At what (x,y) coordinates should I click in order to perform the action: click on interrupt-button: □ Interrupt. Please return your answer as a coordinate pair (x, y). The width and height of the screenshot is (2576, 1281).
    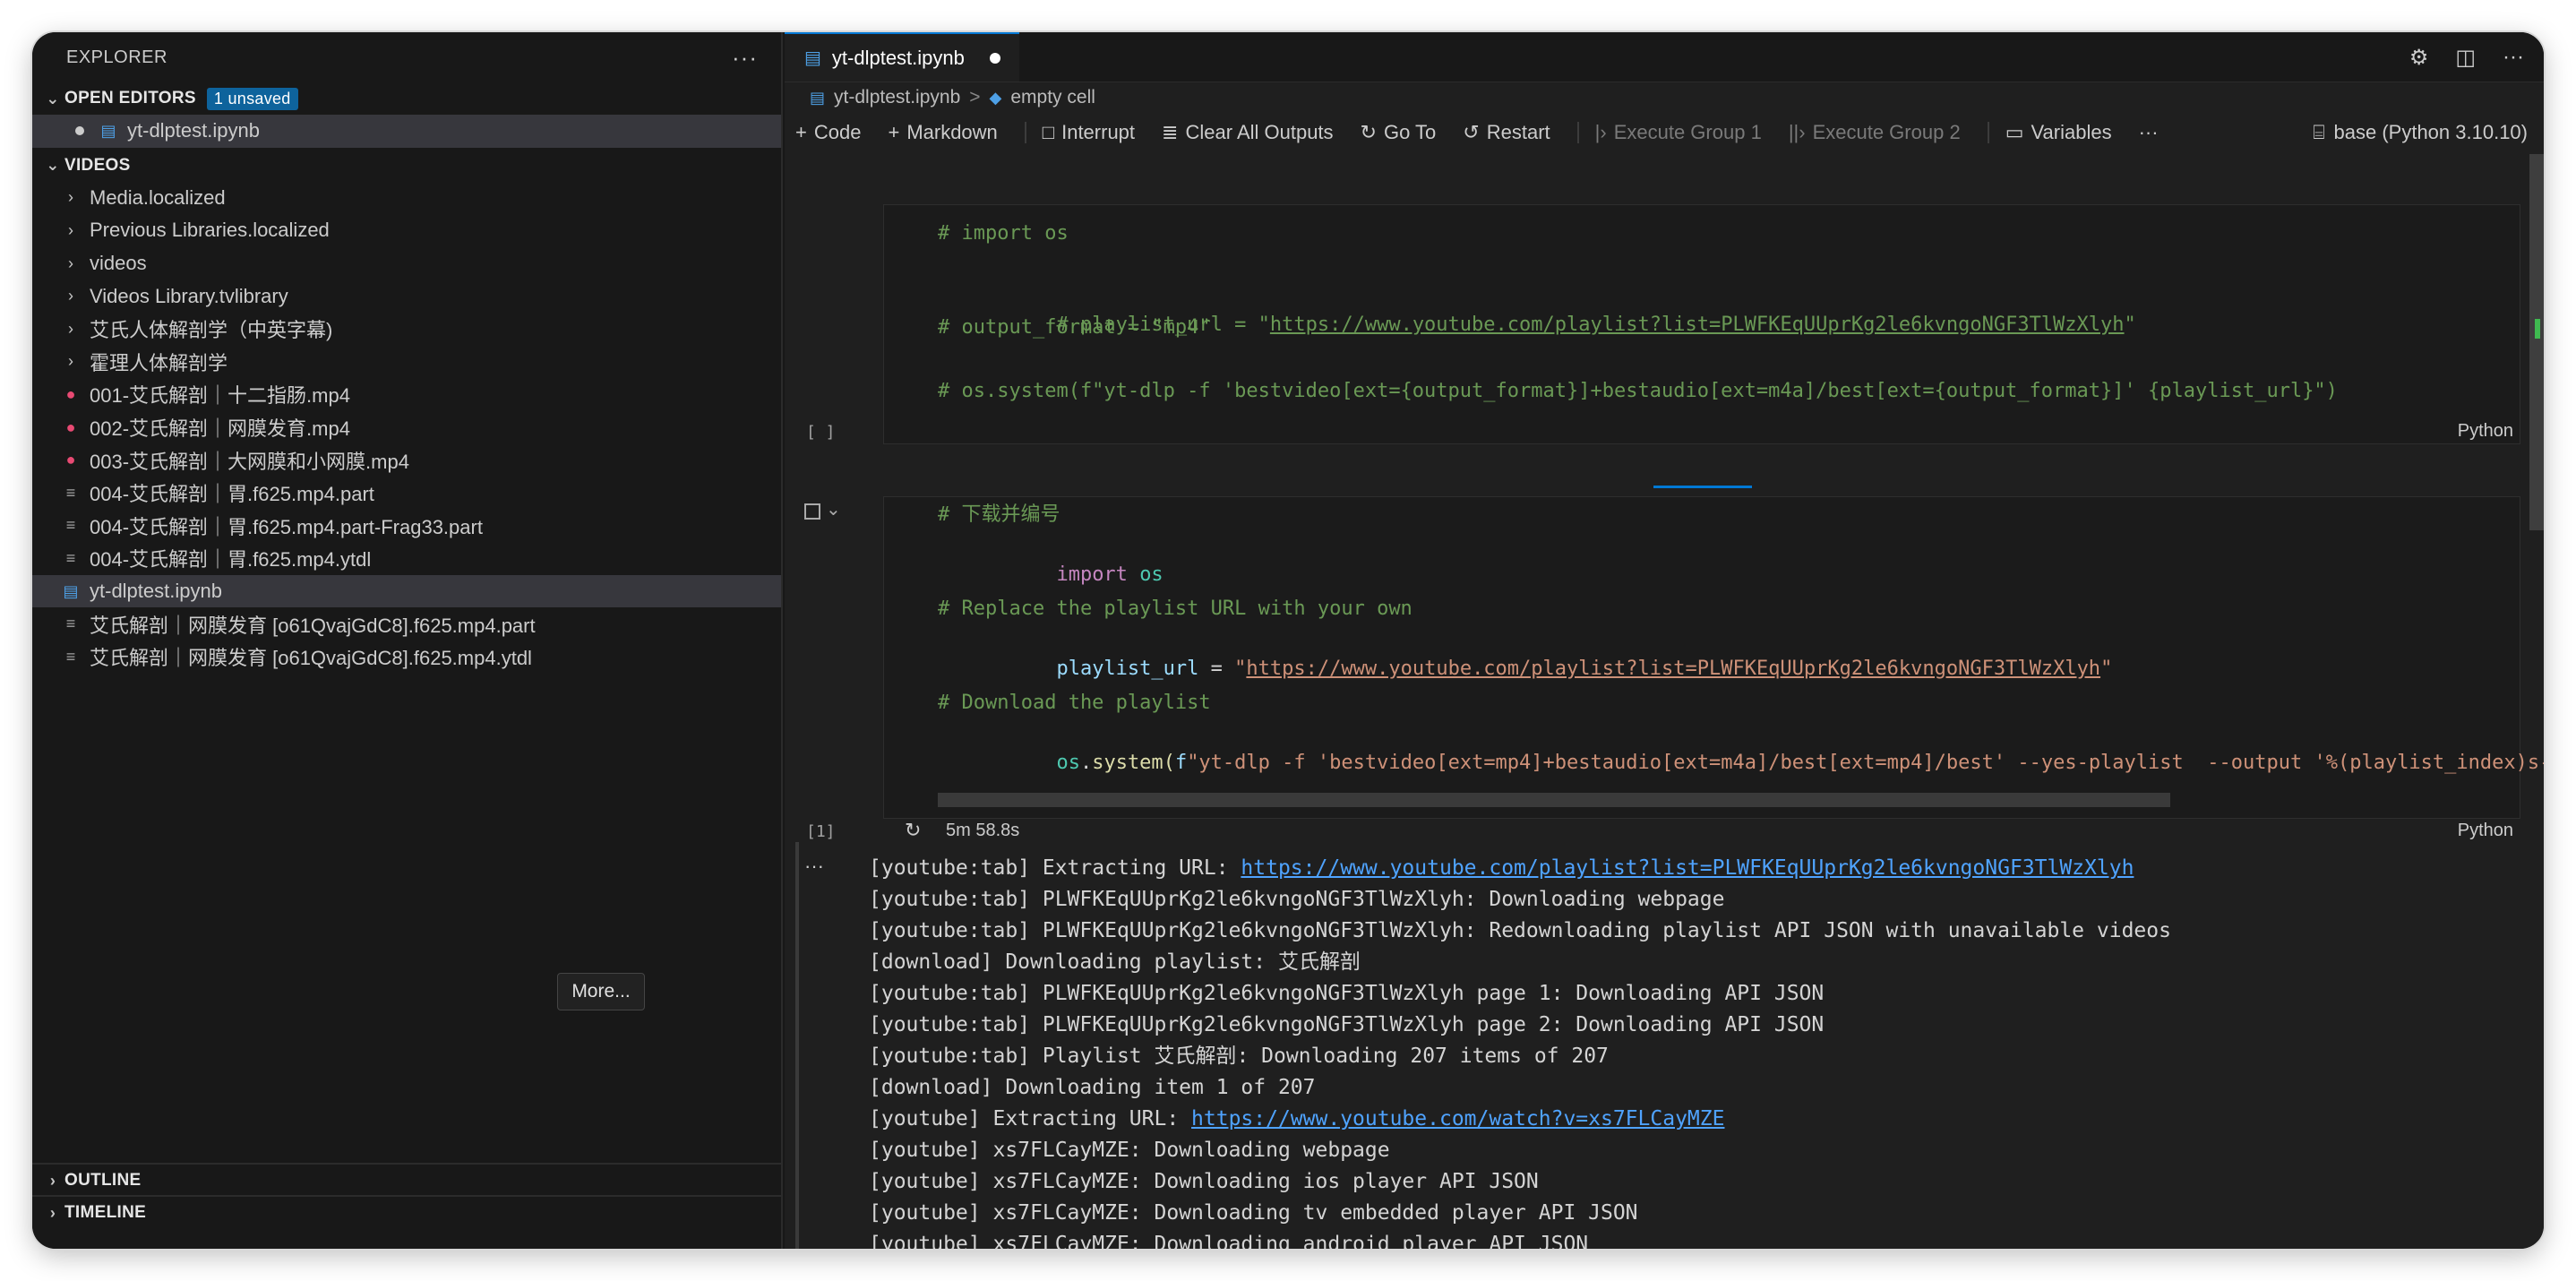
    Looking at the image, I should click on (1089, 132).